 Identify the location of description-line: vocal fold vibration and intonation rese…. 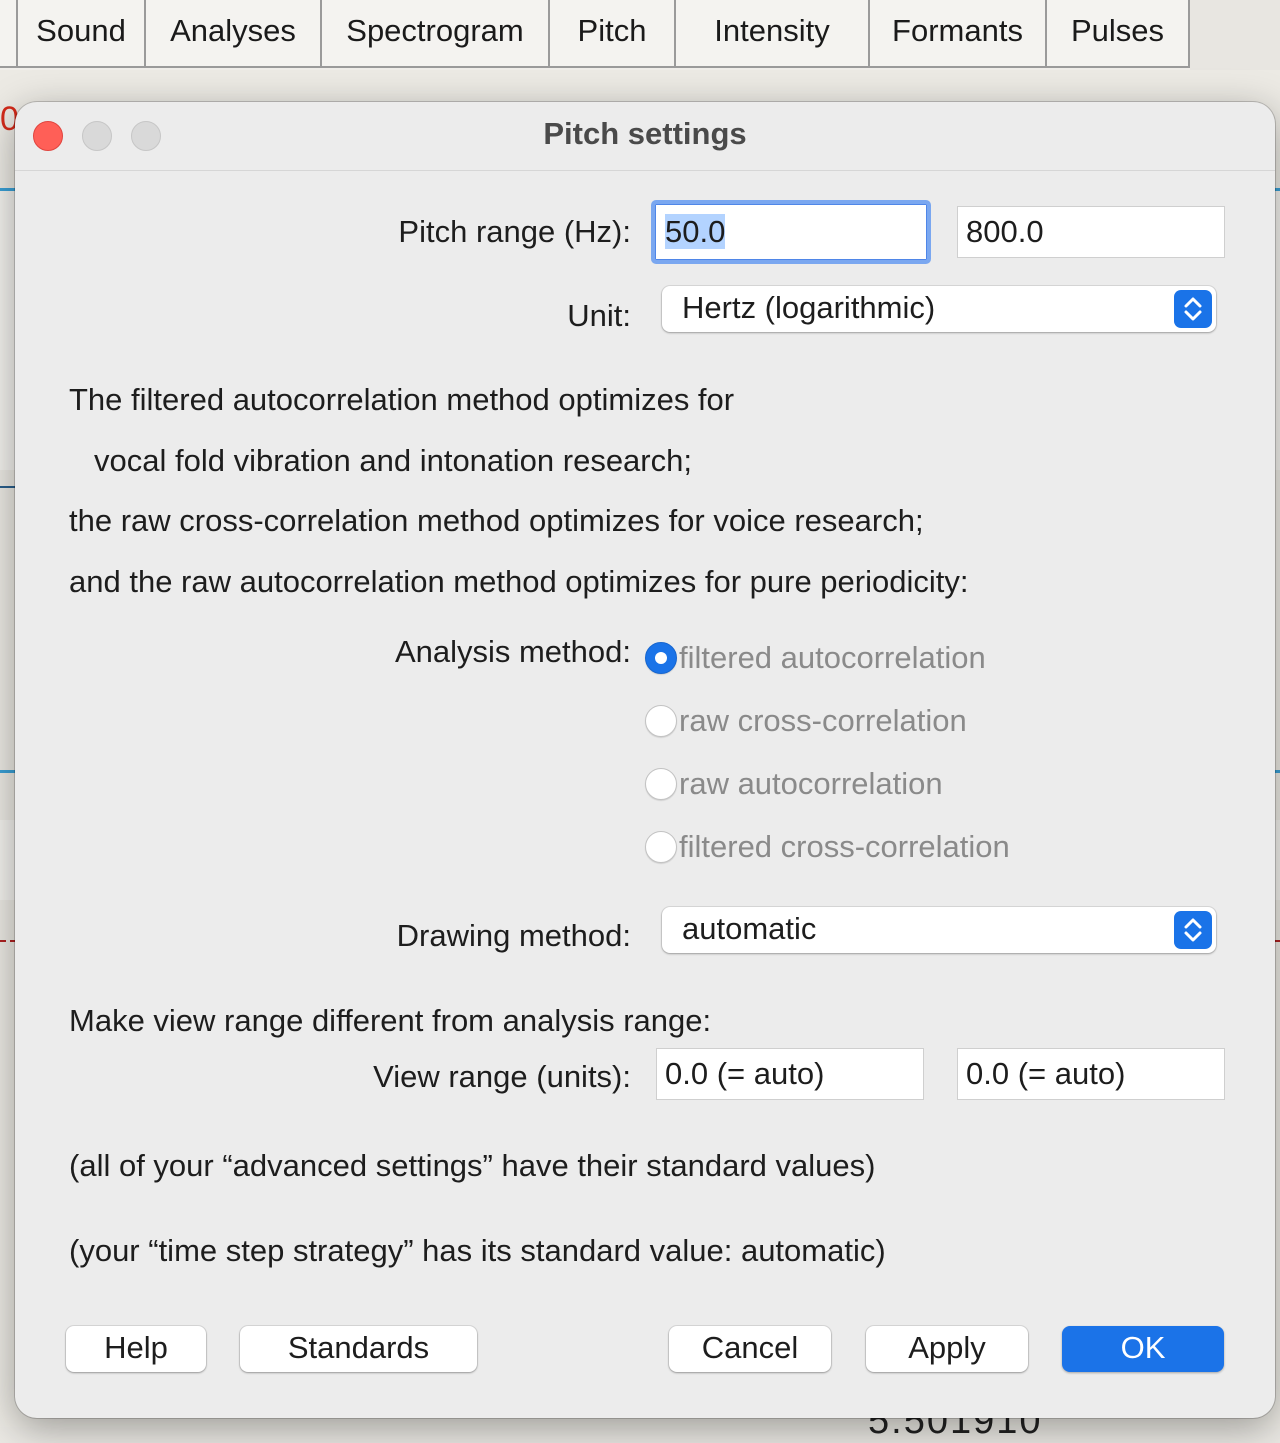
(393, 460).